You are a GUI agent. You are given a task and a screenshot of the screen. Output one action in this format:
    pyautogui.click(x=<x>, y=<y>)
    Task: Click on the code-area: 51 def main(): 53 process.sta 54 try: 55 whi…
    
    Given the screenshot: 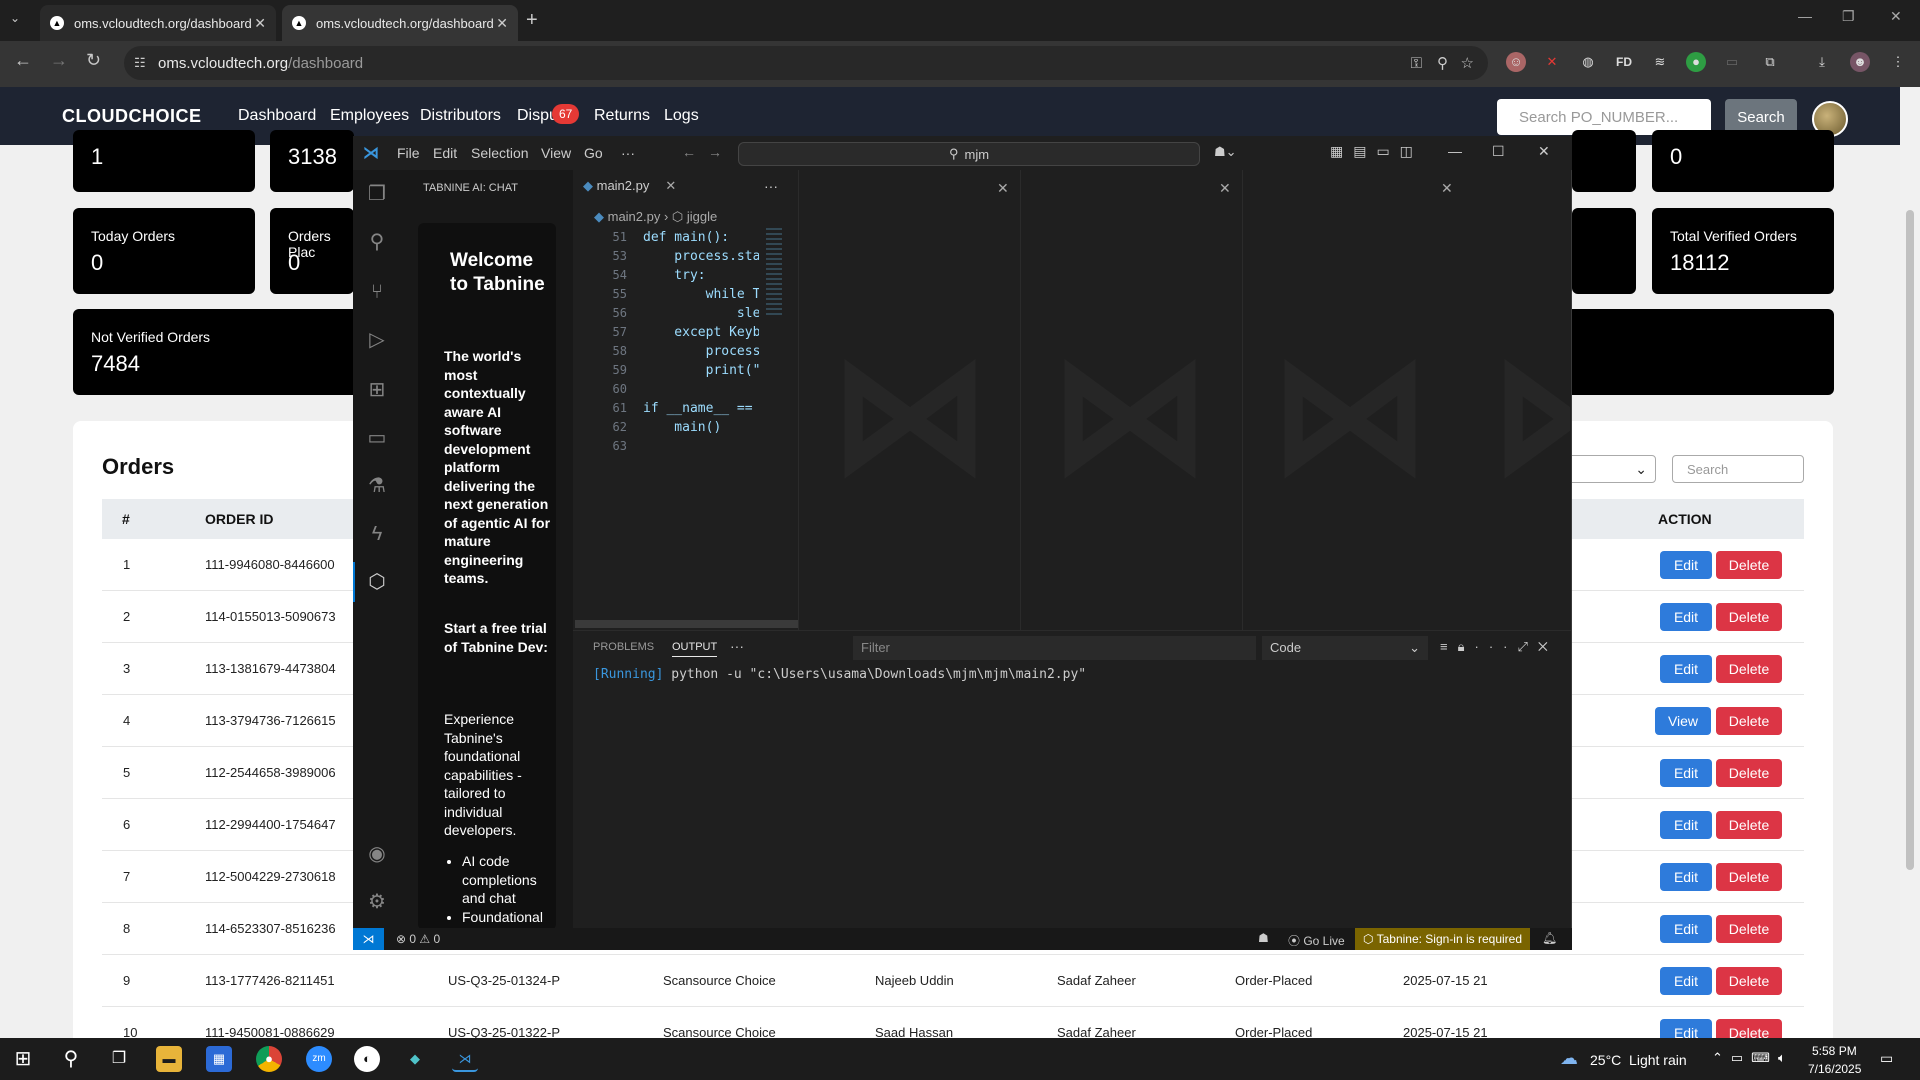 What is the action you would take?
    pyautogui.click(x=666, y=350)
    